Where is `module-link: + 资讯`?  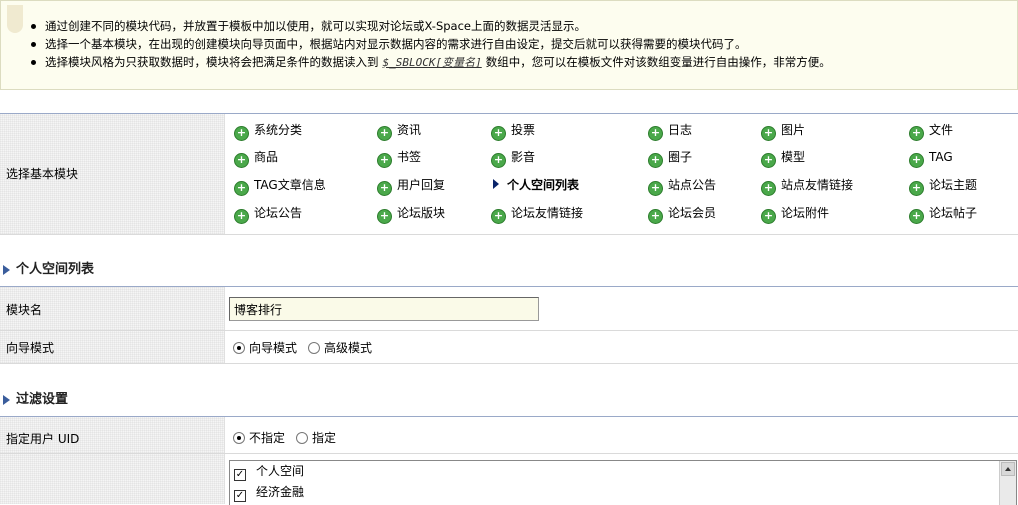 module-link: + 资讯 is located at coordinates (399, 131).